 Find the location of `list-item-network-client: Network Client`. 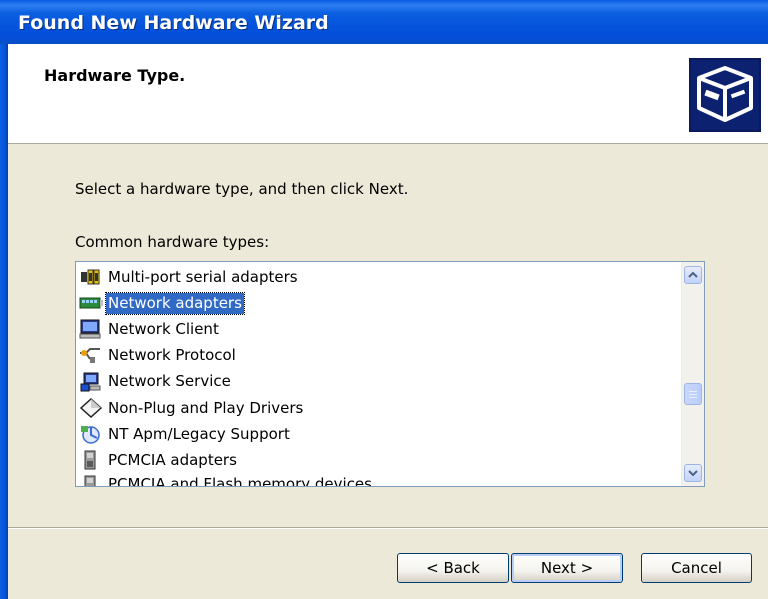

list-item-network-client: Network Client is located at coordinates (380, 329).